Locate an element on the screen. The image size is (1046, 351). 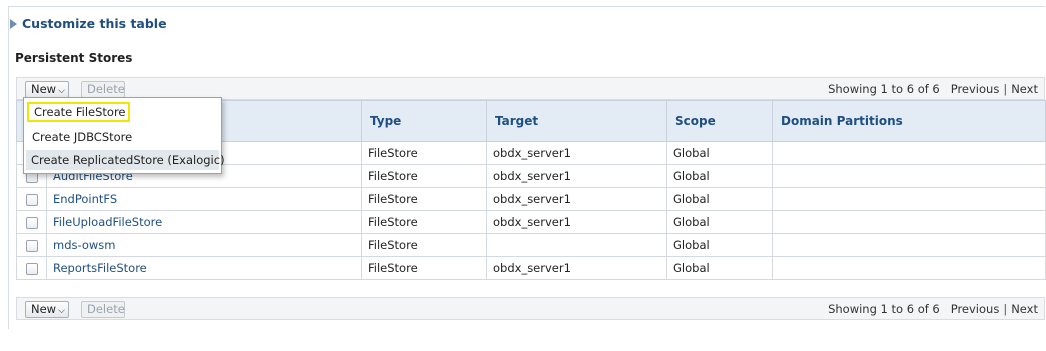
target-cell is located at coordinates (576, 245).